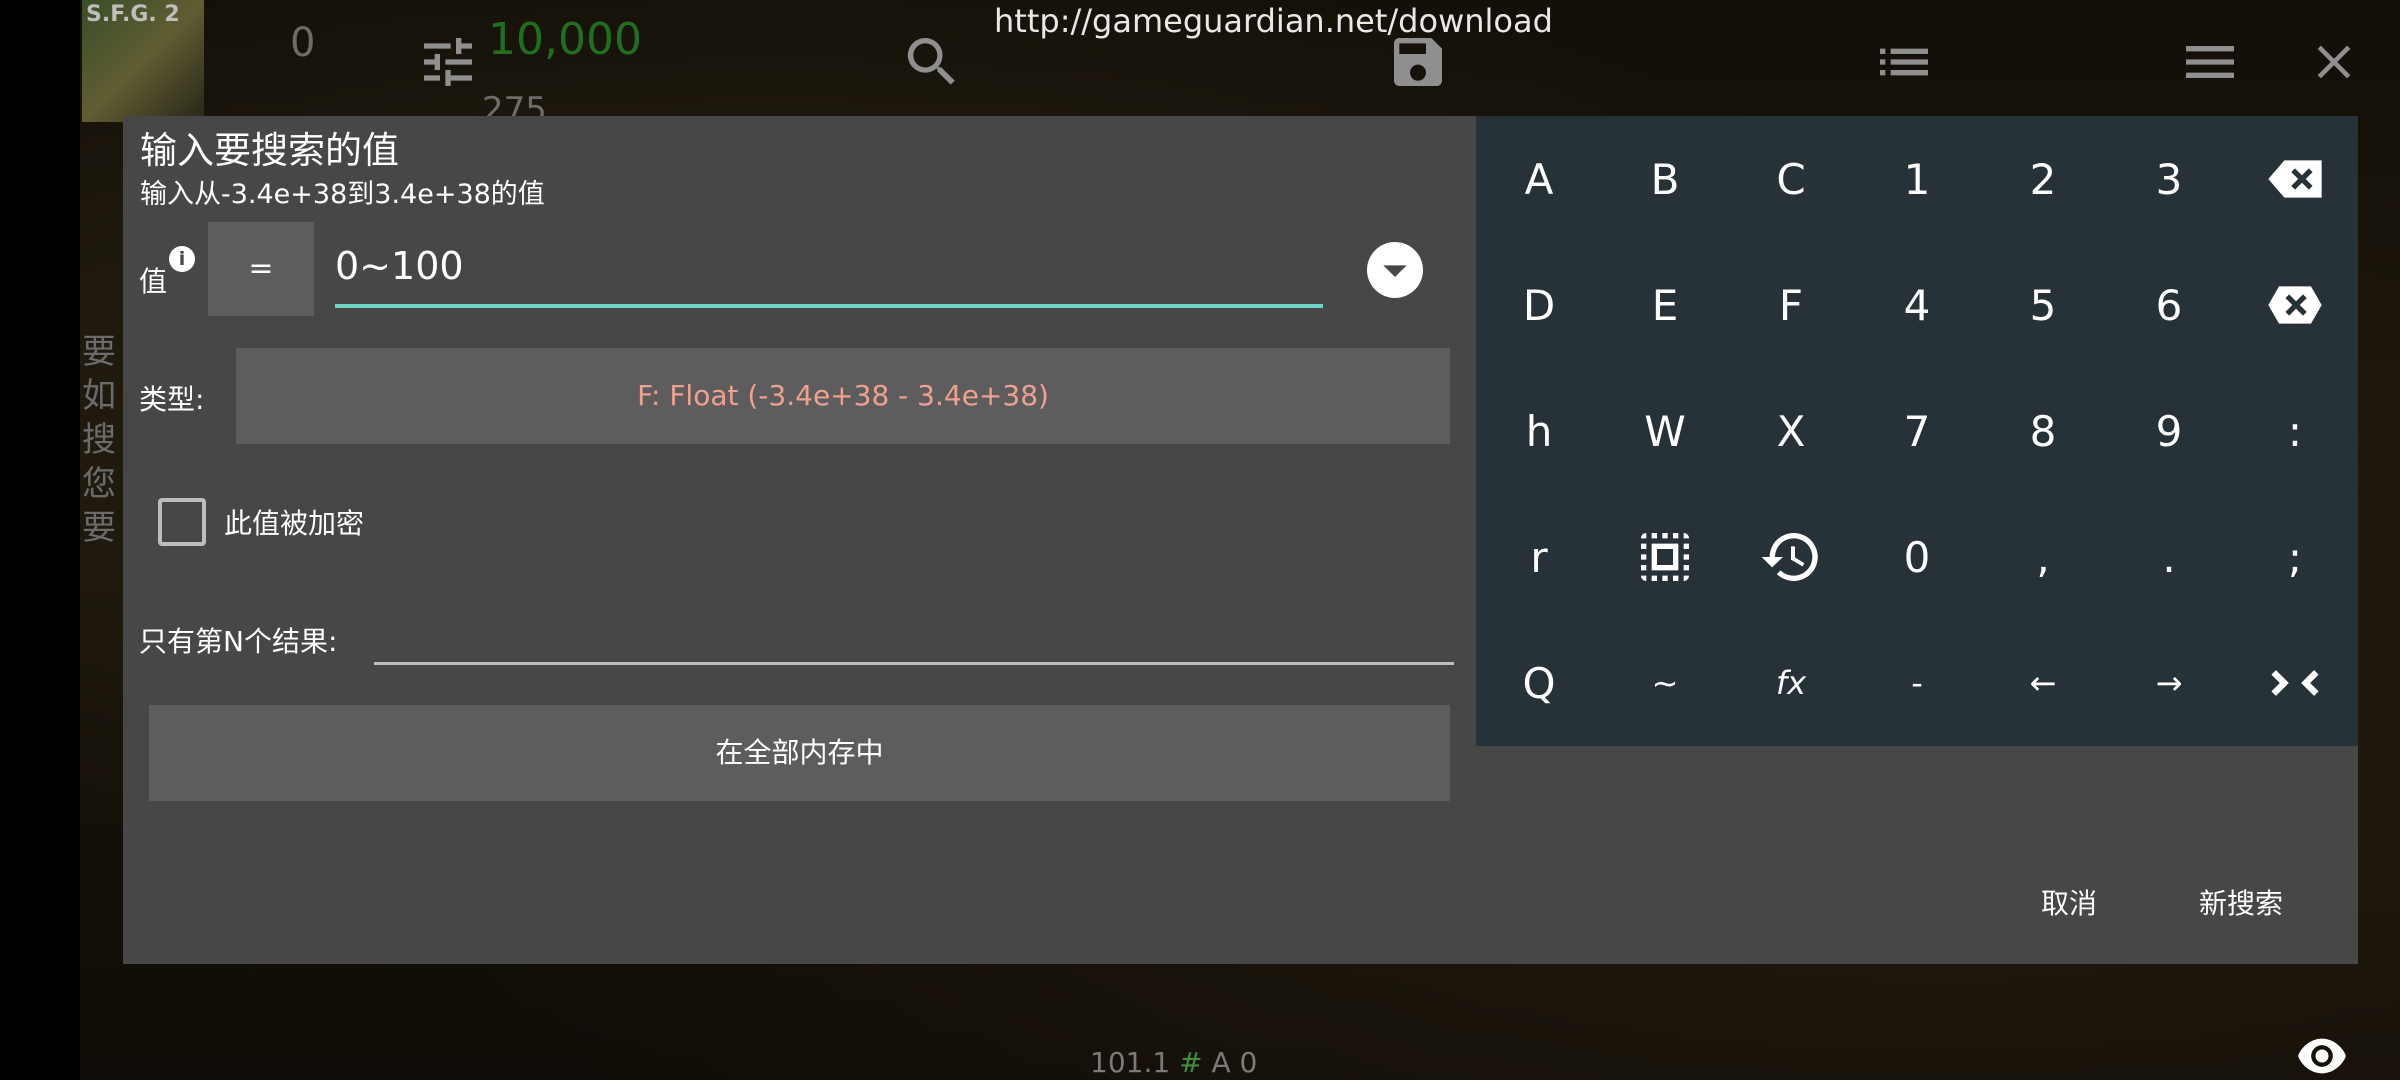 This screenshot has width=2400, height=1080. What do you see at coordinates (914, 637) in the screenshot?
I see `nth-result-input` at bounding box center [914, 637].